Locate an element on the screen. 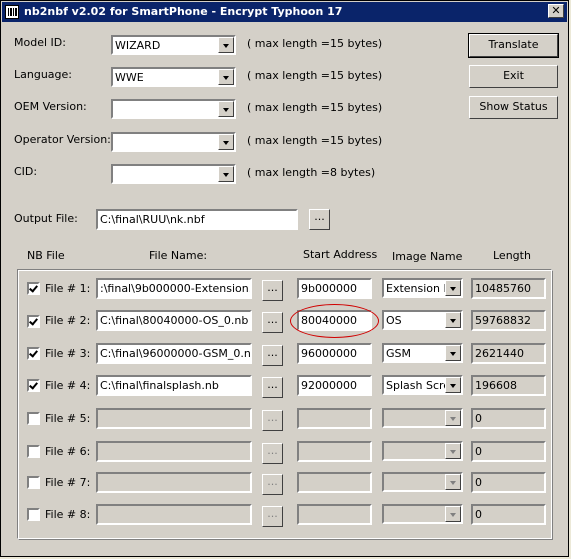 This screenshot has height=559, width=571. file-2-label: File # 2: is located at coordinates (68, 320).